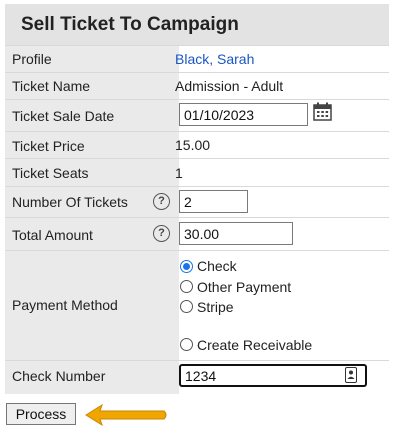 The width and height of the screenshot is (396, 430). What do you see at coordinates (52, 235) in the screenshot?
I see `total-label: Total Amount` at bounding box center [52, 235].